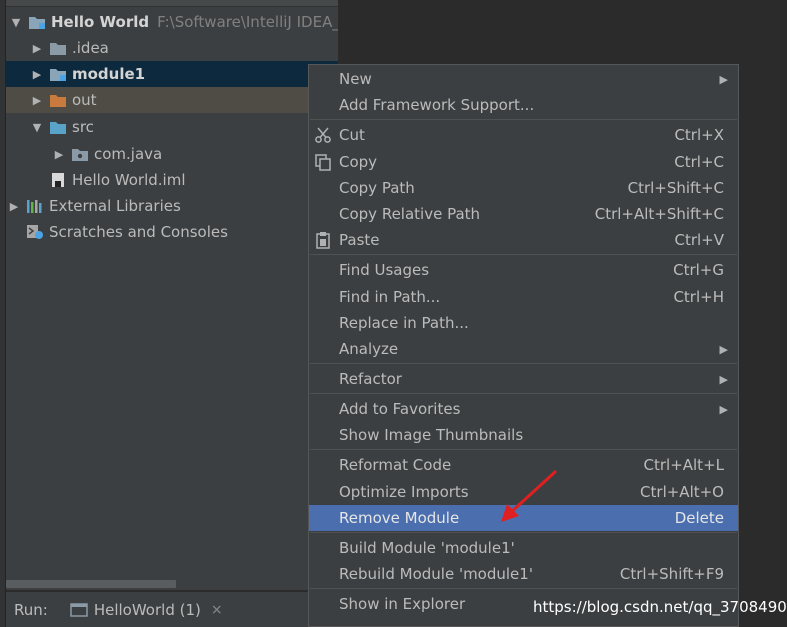  What do you see at coordinates (682, 492) in the screenshot?
I see `menu-shortcut: Ctrl+Alt+O` at bounding box center [682, 492].